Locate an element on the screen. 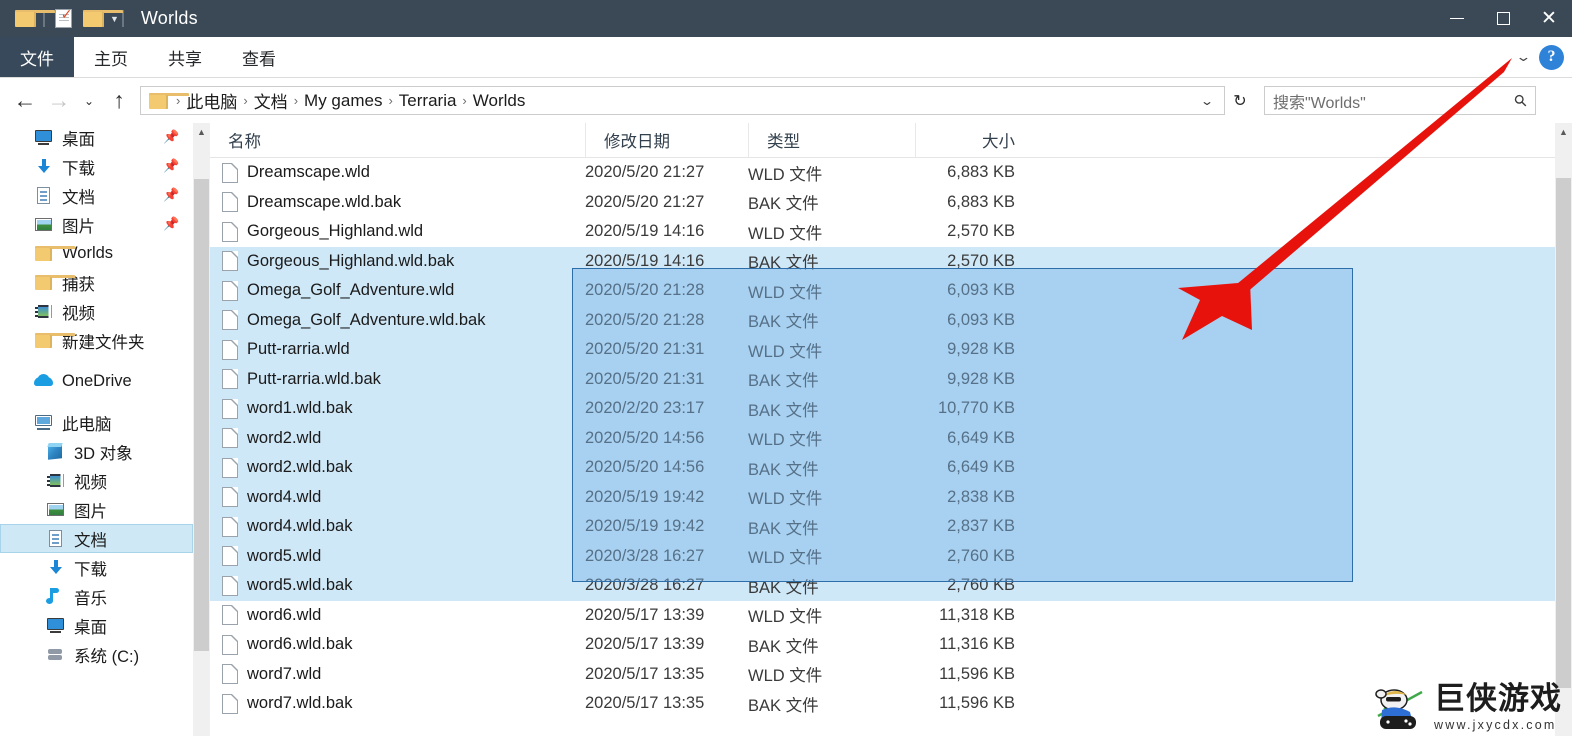 The height and width of the screenshot is (736, 1572). search-input: 搜索"Worlds" ⚲ is located at coordinates (1400, 100).